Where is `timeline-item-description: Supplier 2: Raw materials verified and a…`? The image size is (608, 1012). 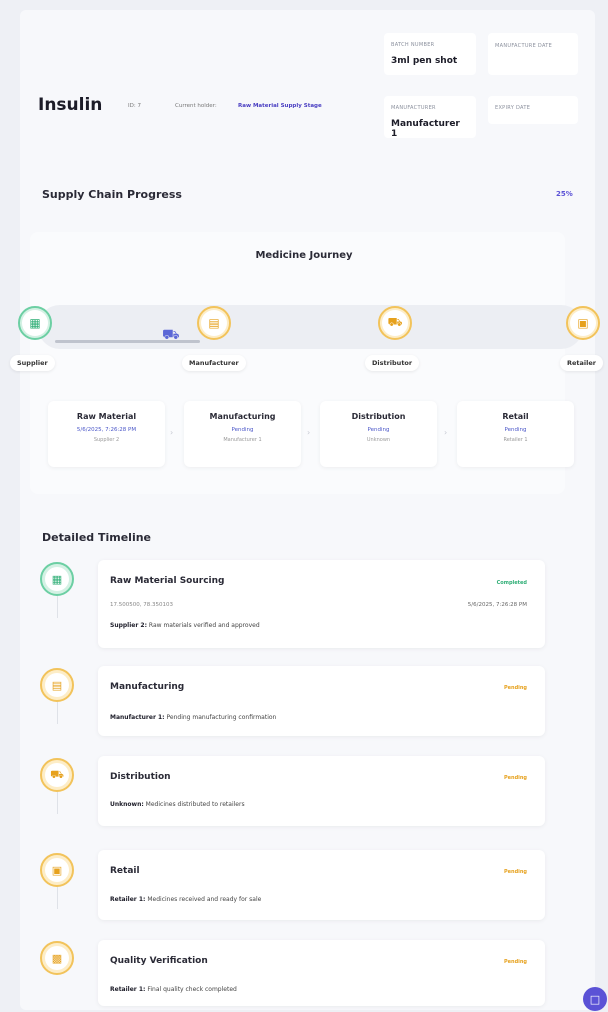 timeline-item-description: Supplier 2: Raw materials verified and a… is located at coordinates (185, 625).